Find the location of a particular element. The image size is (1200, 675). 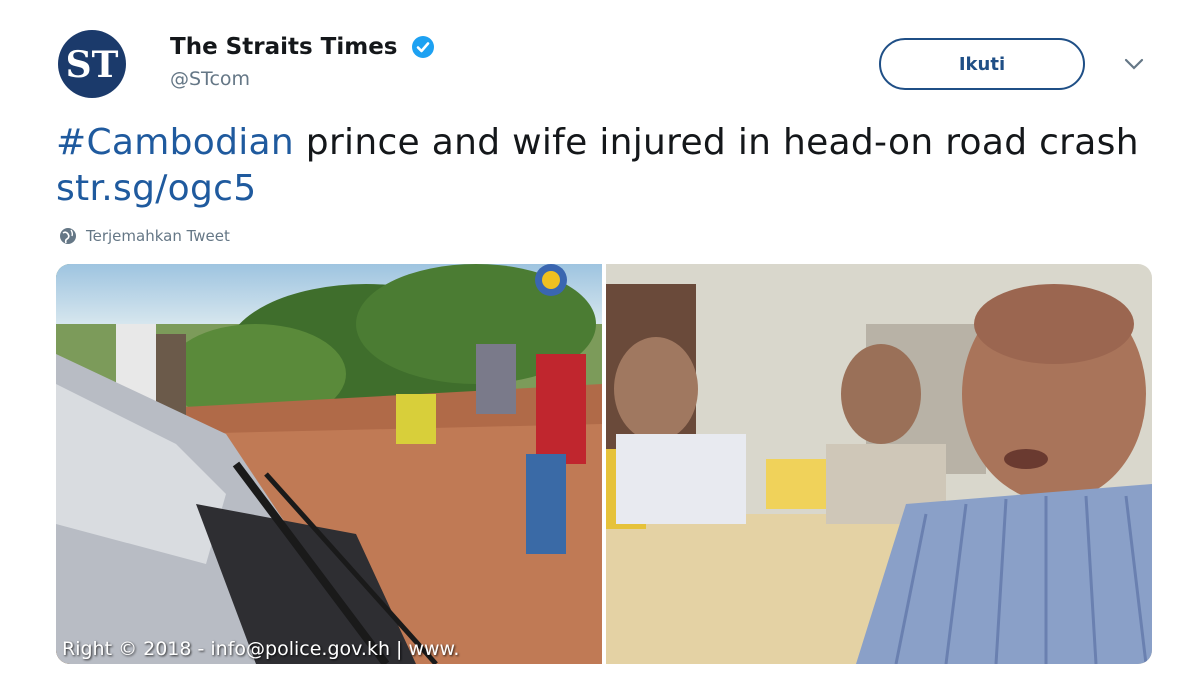

tweet-header: ST The Straits Times @STcom Ikuti is located at coordinates (611, 66).